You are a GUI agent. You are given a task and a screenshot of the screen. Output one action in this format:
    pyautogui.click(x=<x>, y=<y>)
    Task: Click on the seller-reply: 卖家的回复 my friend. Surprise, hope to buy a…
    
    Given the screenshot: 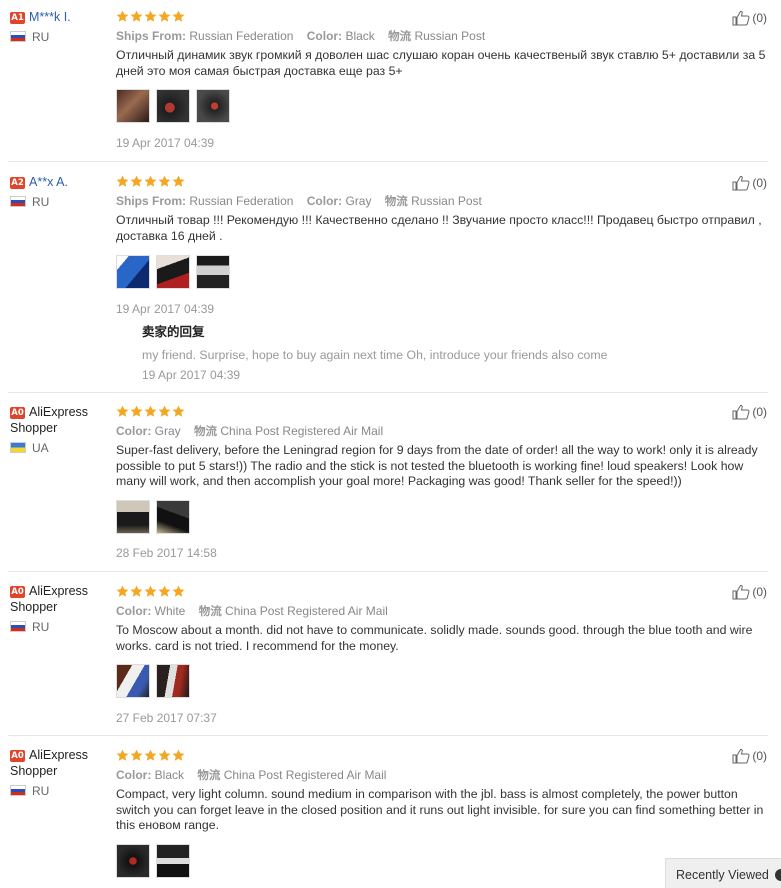 What is the action you would take?
    pyautogui.click(x=452, y=351)
    